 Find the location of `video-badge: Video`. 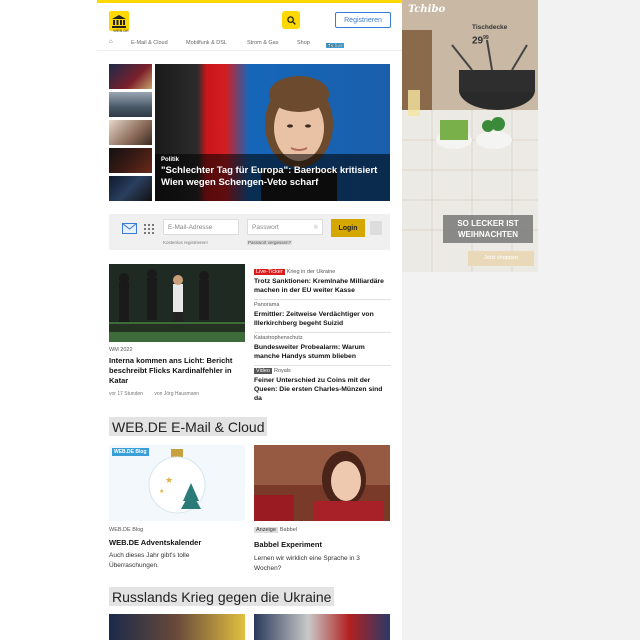

video-badge: Video is located at coordinates (263, 371).